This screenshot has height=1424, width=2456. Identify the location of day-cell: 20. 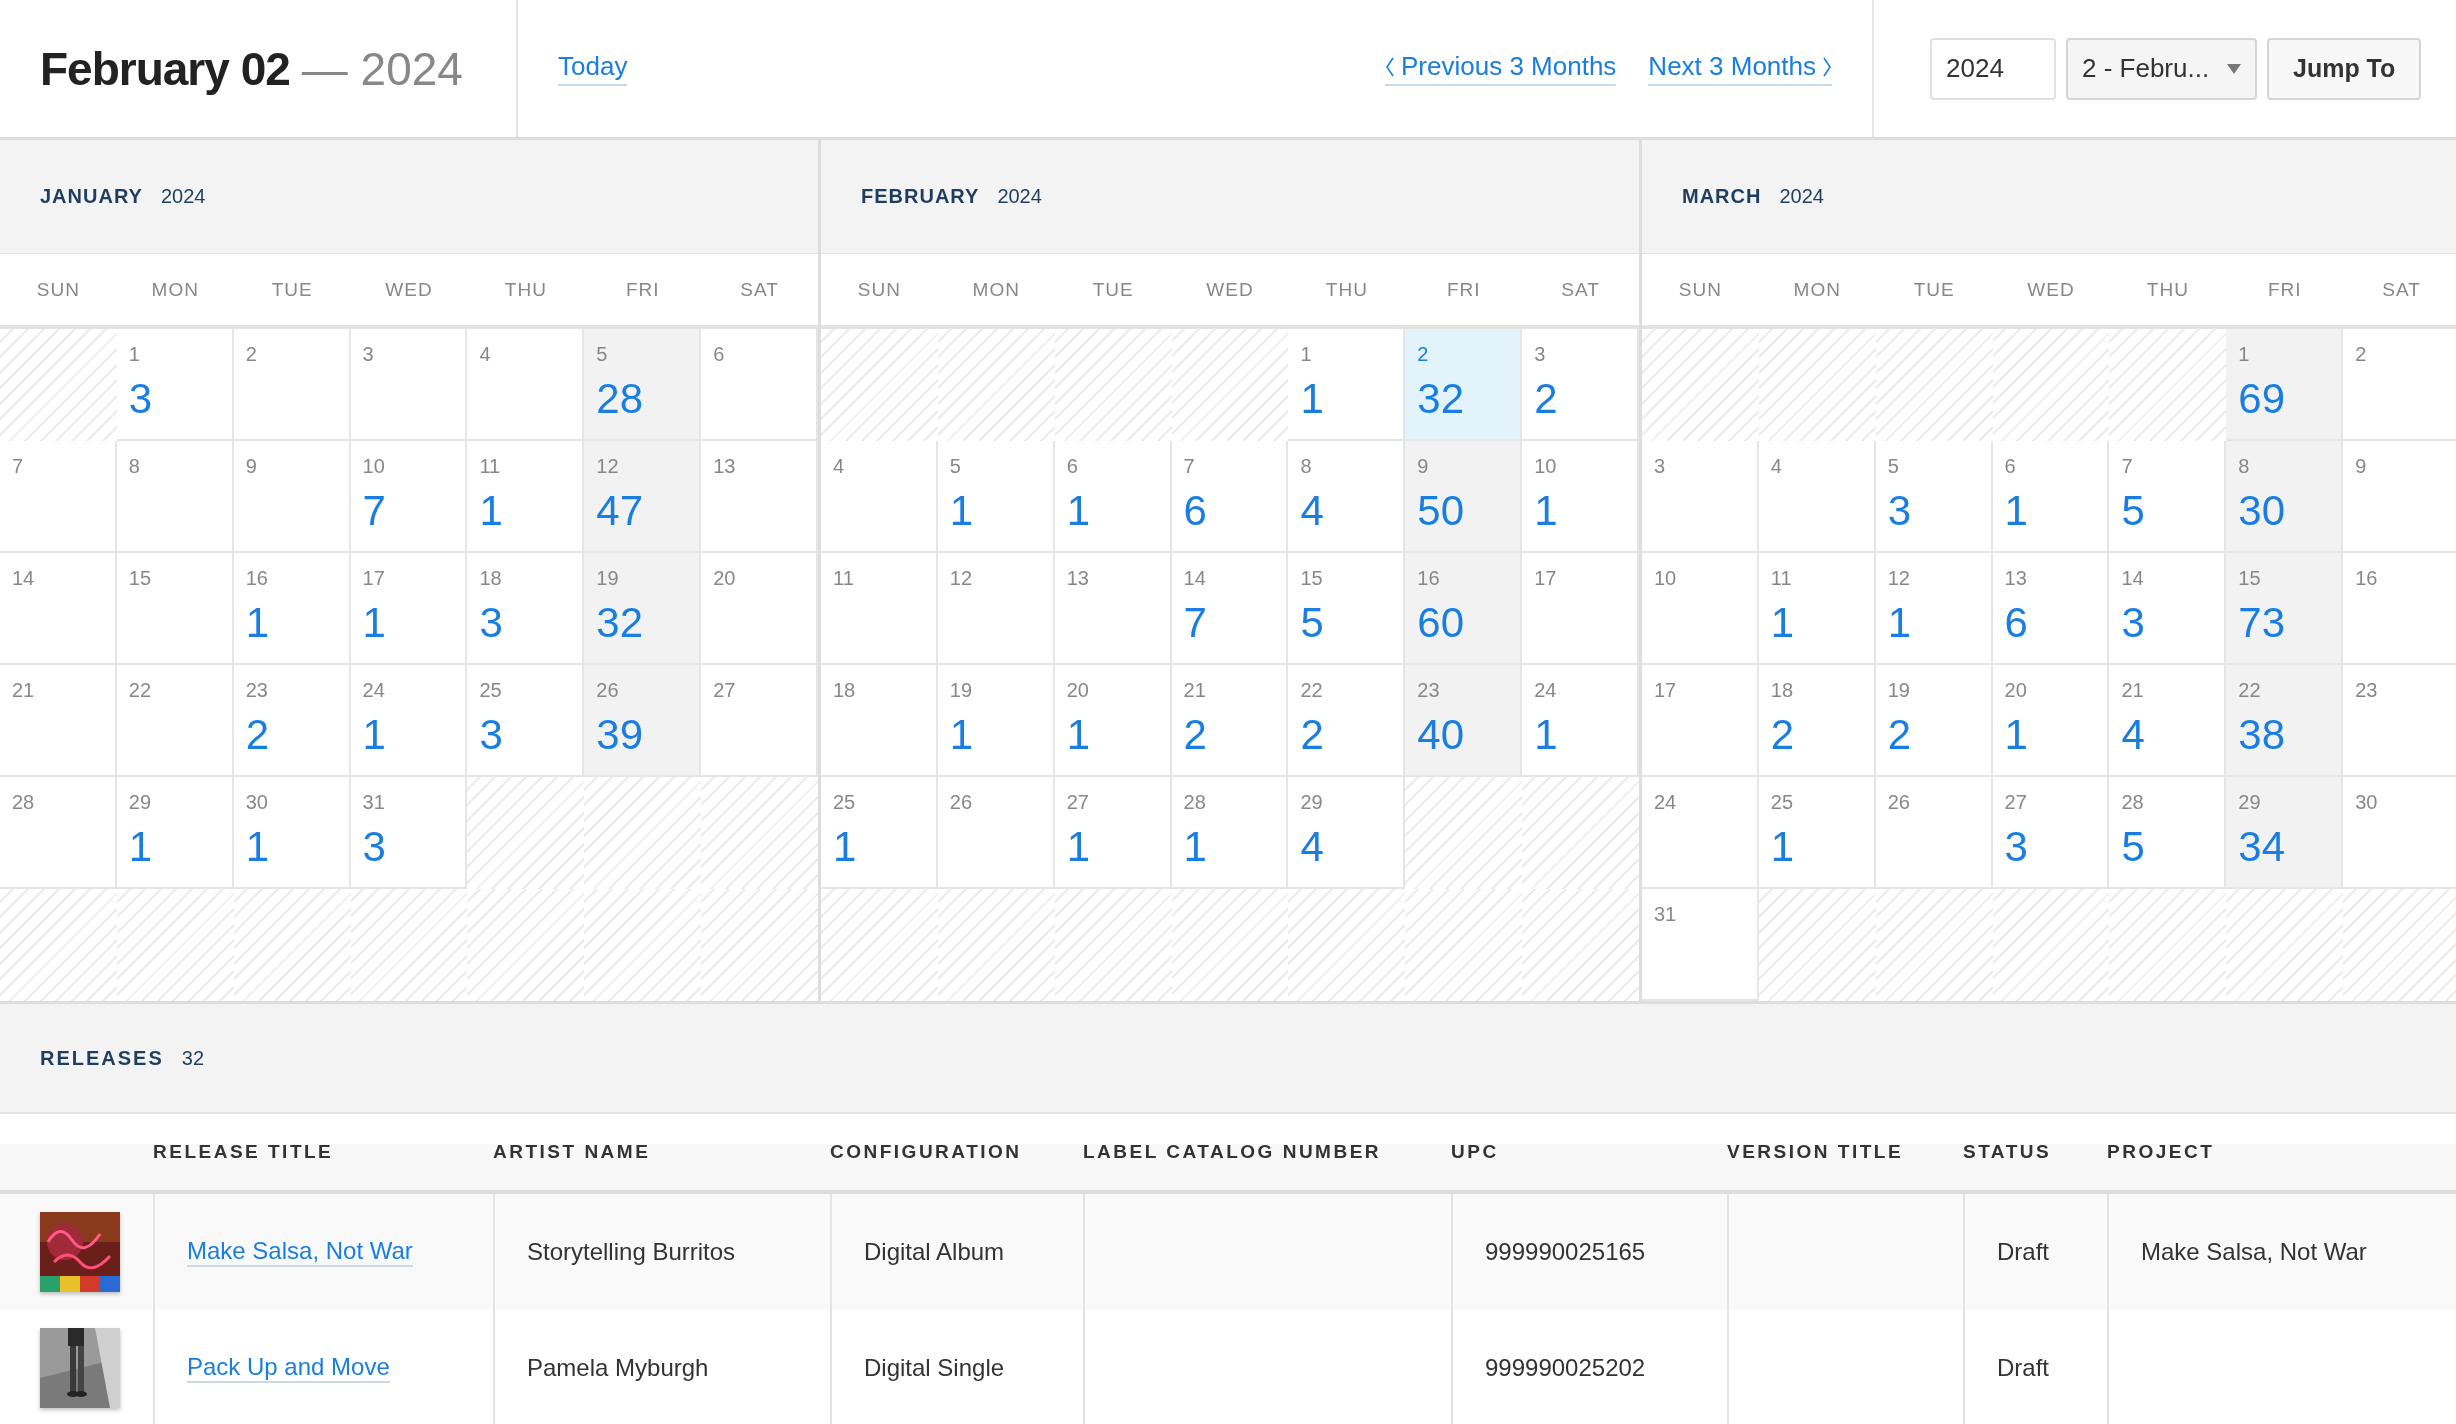
(759, 609).